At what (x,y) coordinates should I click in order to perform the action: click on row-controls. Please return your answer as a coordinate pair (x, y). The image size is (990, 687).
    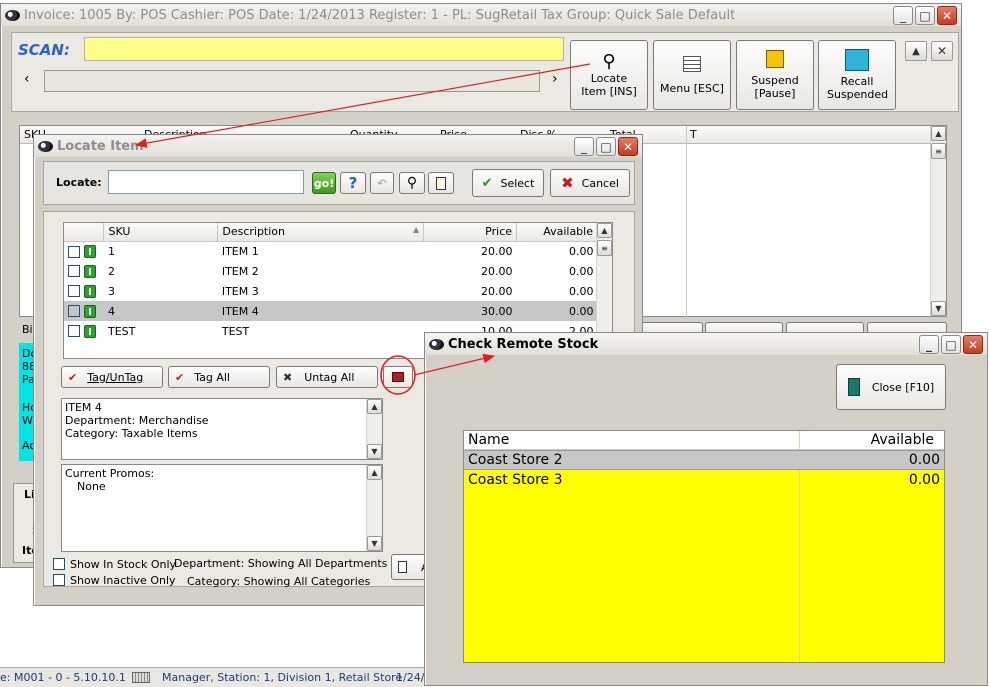
    Looking at the image, I should click on (84, 251).